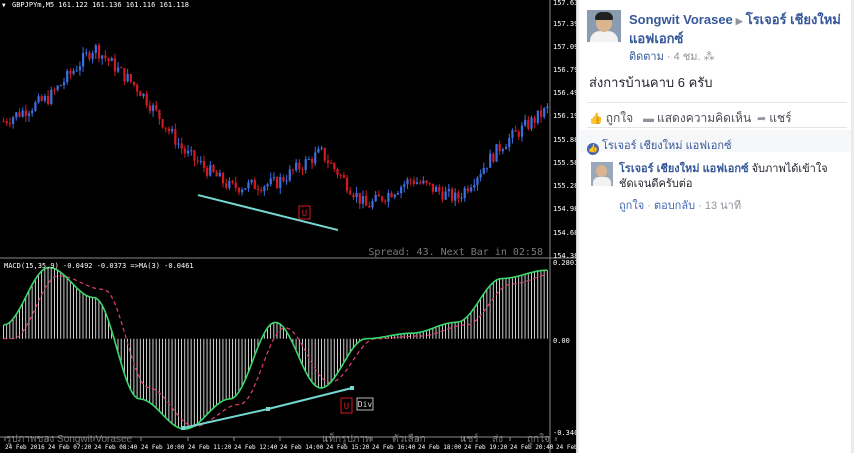 Image resolution: width=854 pixels, height=453 pixels. Describe the element at coordinates (532, 447) in the screenshot. I see `time-tick: 24 Feb 20:40` at that location.